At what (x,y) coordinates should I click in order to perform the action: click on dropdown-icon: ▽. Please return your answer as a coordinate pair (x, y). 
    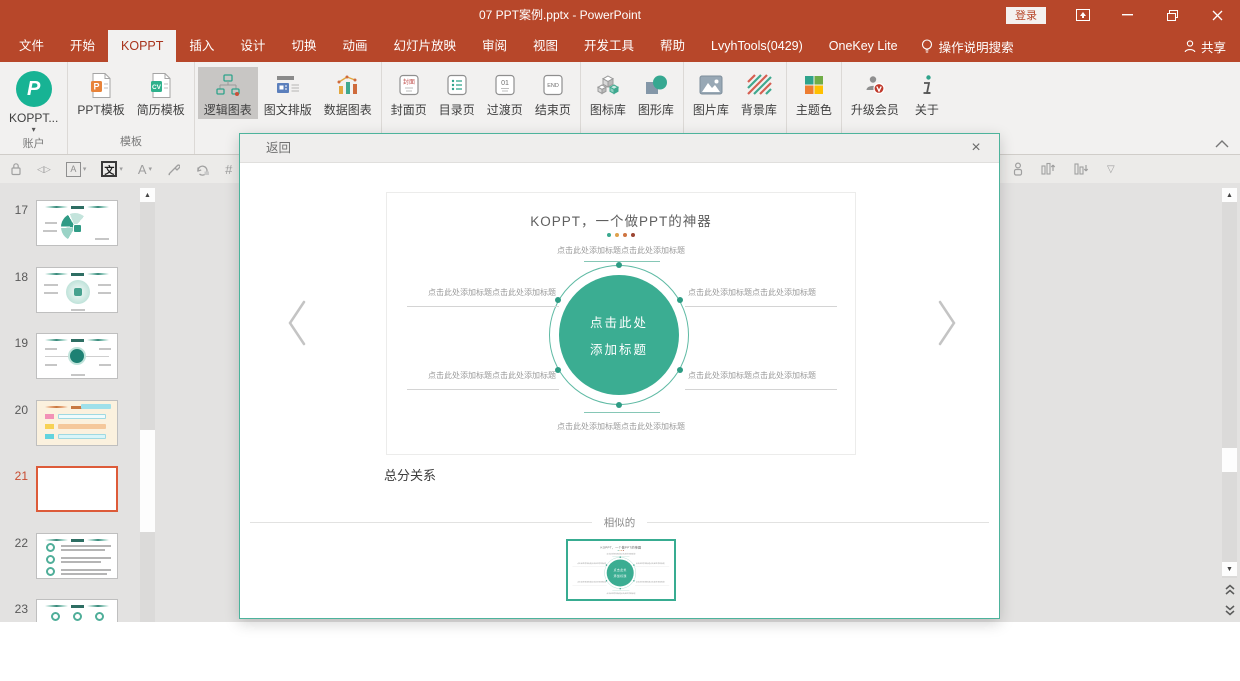
    Looking at the image, I should click on (1111, 169).